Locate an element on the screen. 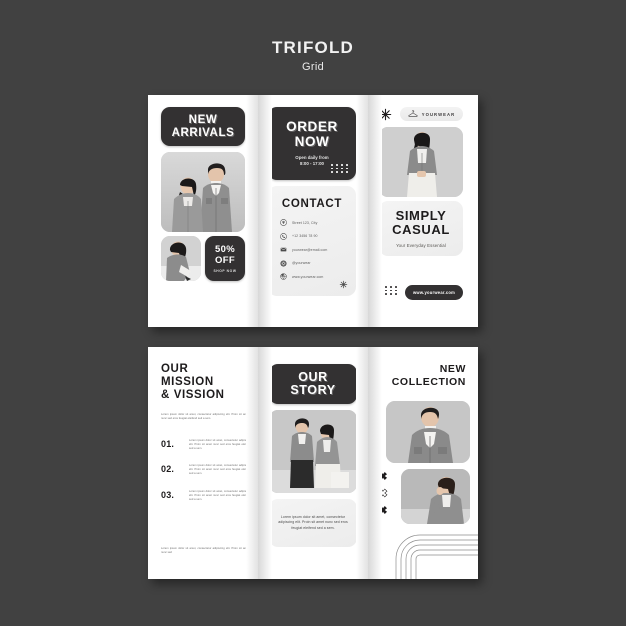 The width and height of the screenshot is (626, 626). x-marks-decoration is located at coordinates (383, 493).